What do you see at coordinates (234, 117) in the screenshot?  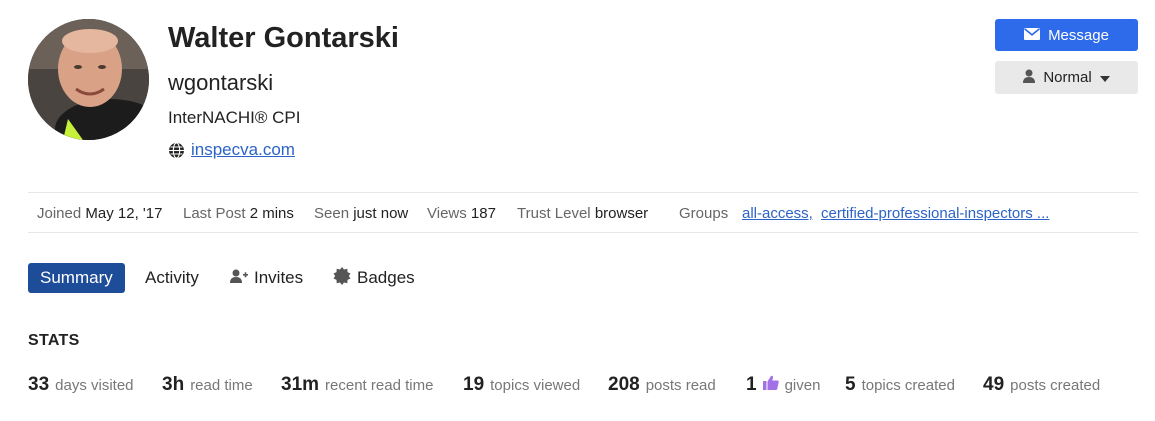 I see `profile-title: InterNACHI® CPI` at bounding box center [234, 117].